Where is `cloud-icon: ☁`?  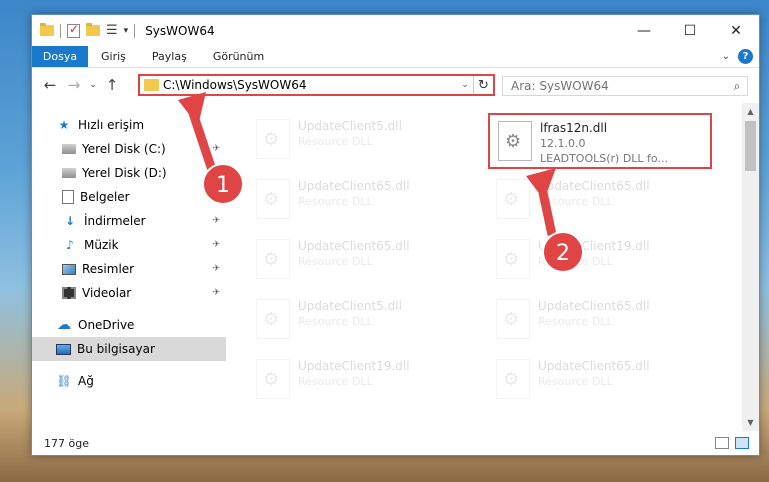 cloud-icon: ☁ is located at coordinates (64, 325).